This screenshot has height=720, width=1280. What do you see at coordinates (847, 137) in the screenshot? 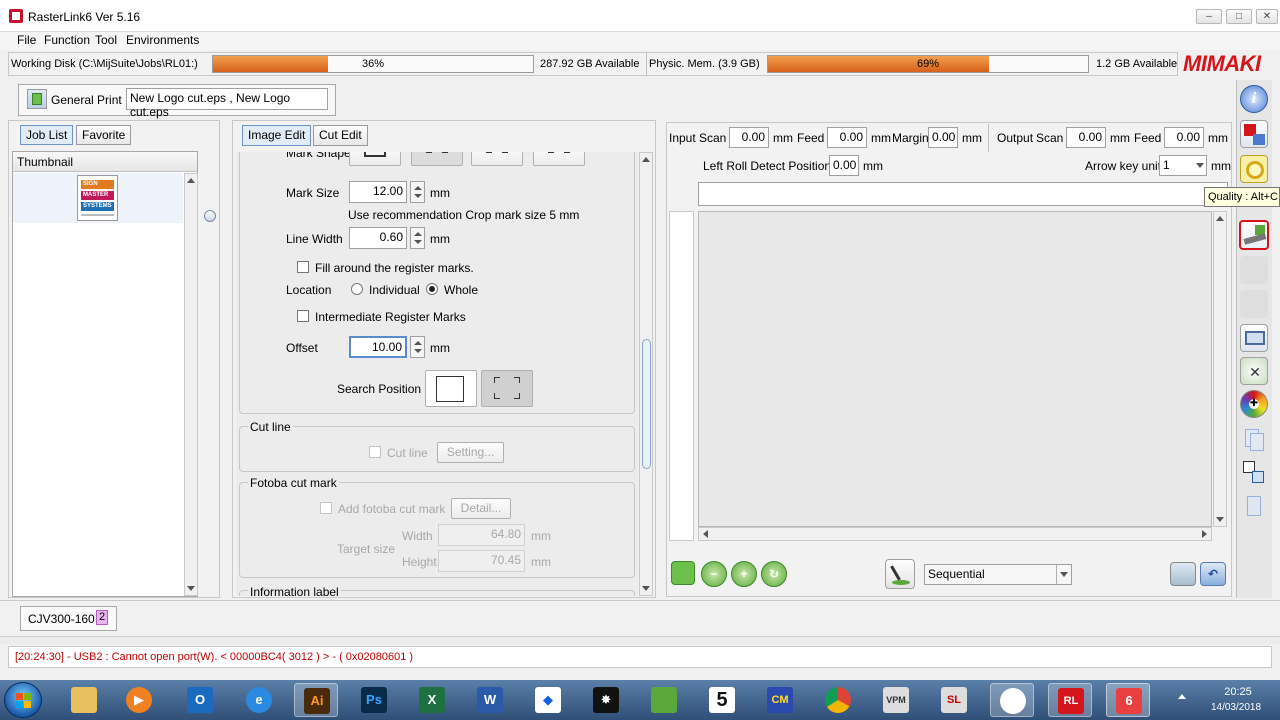
I see `input-feed-input: 0.00` at bounding box center [847, 137].